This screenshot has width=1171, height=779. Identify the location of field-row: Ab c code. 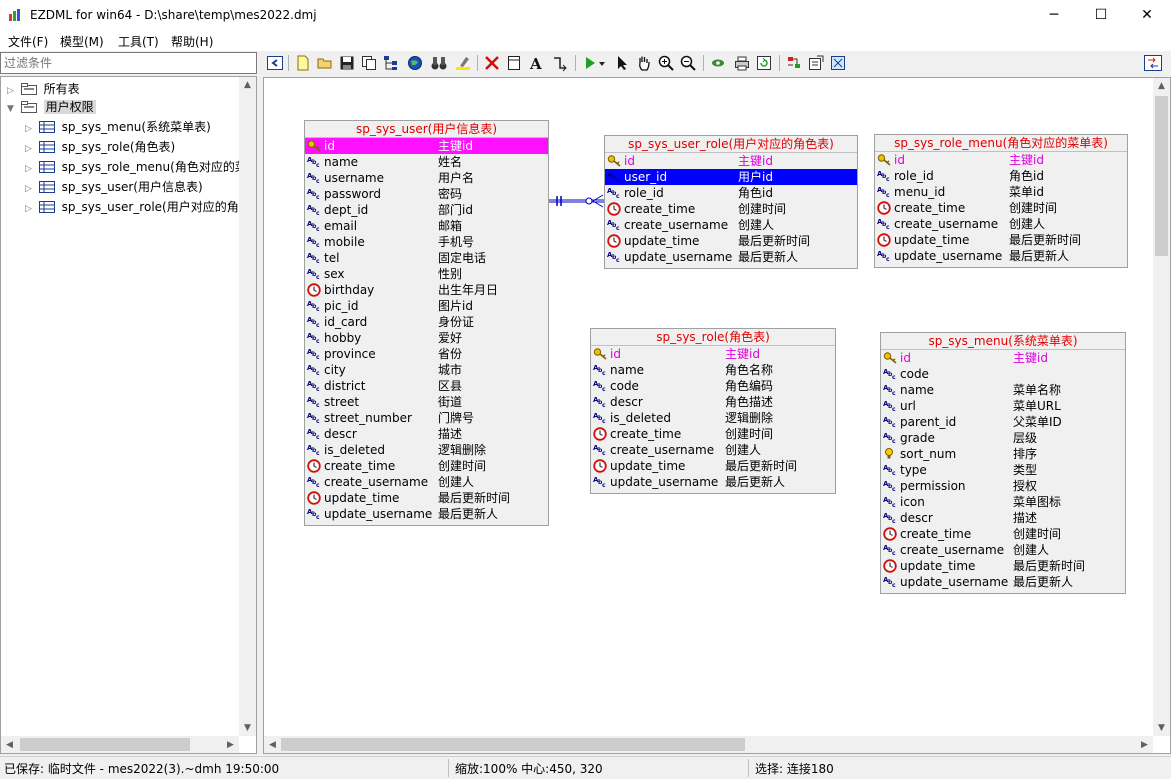
(1003, 374).